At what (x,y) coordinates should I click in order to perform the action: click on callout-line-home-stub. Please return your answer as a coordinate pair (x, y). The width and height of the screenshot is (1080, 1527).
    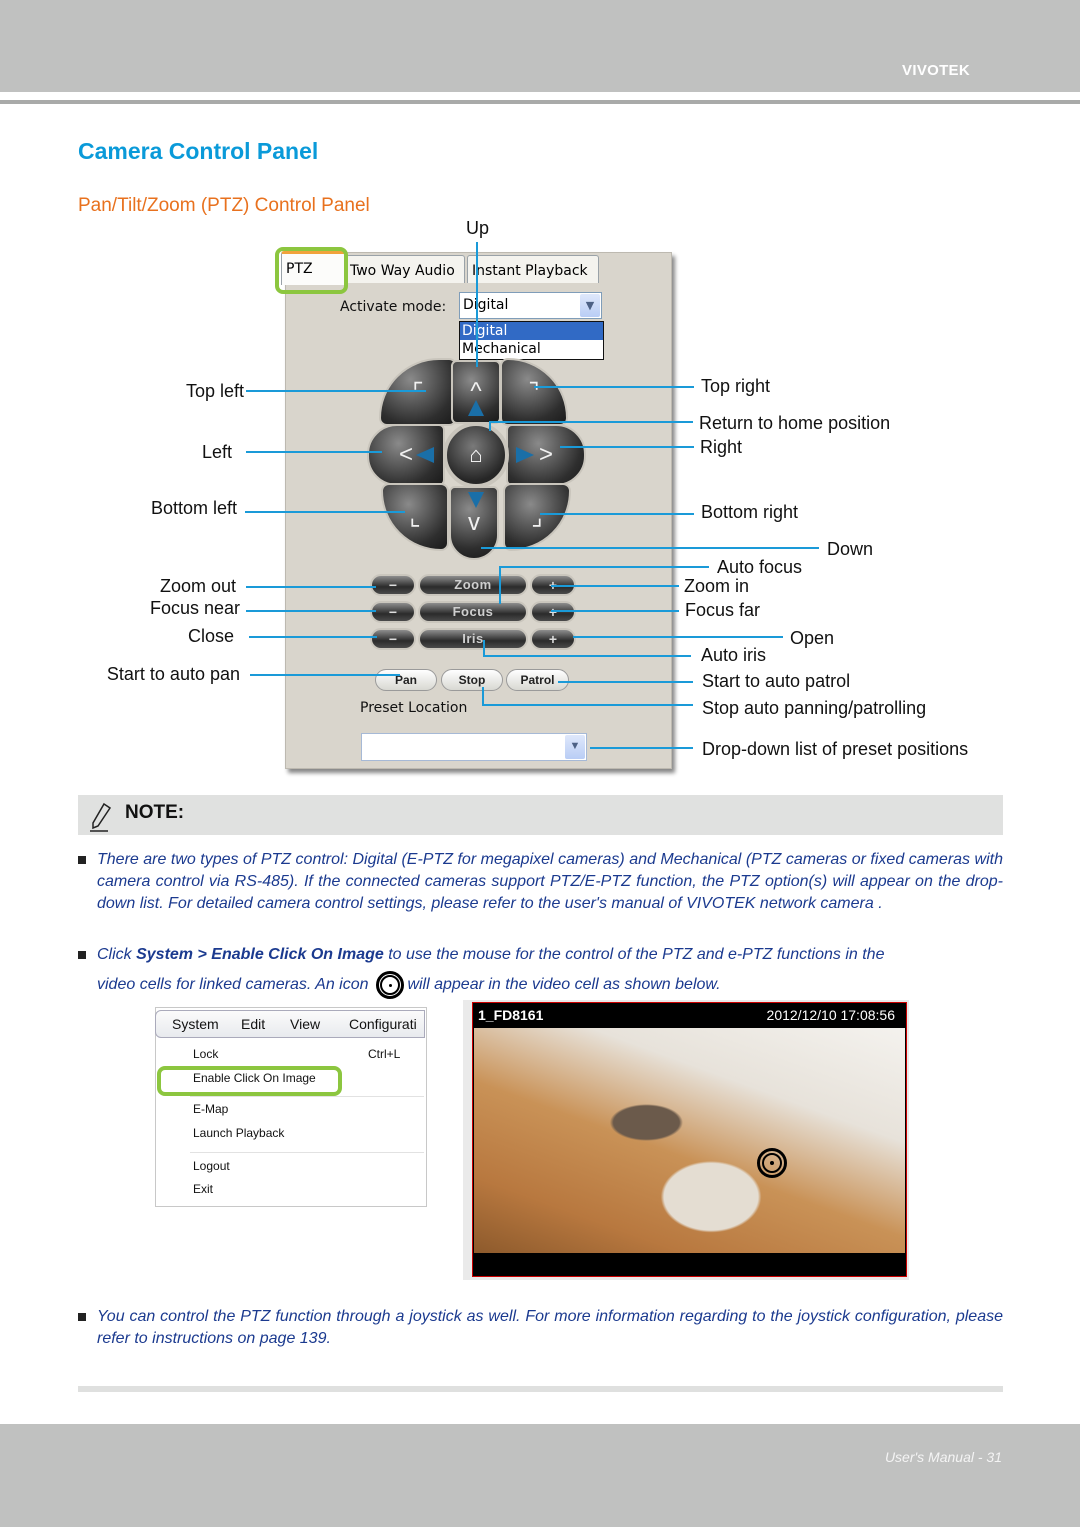
    Looking at the image, I should click on (490, 426).